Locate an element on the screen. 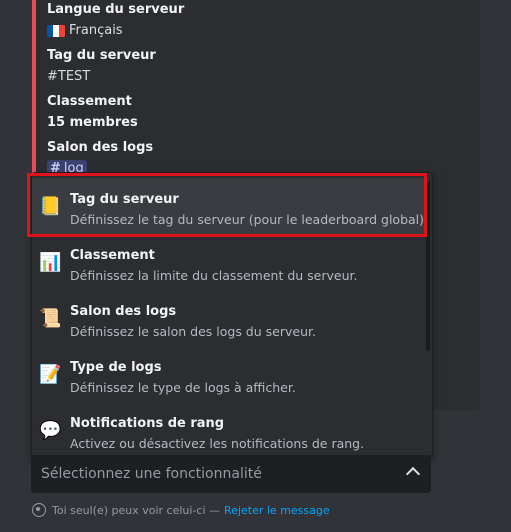 This screenshot has width=511, height=532. field-name: Classement is located at coordinates (89, 101).